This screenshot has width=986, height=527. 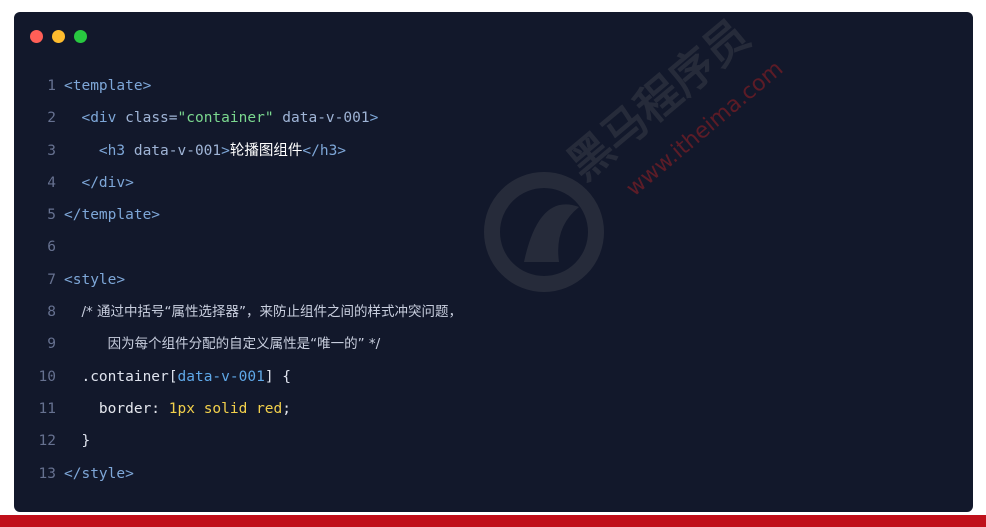 I want to click on code-text: /* 通过中括号“属性选择器”，来防止组件之间的样式冲突问题，, so click(x=263, y=312).